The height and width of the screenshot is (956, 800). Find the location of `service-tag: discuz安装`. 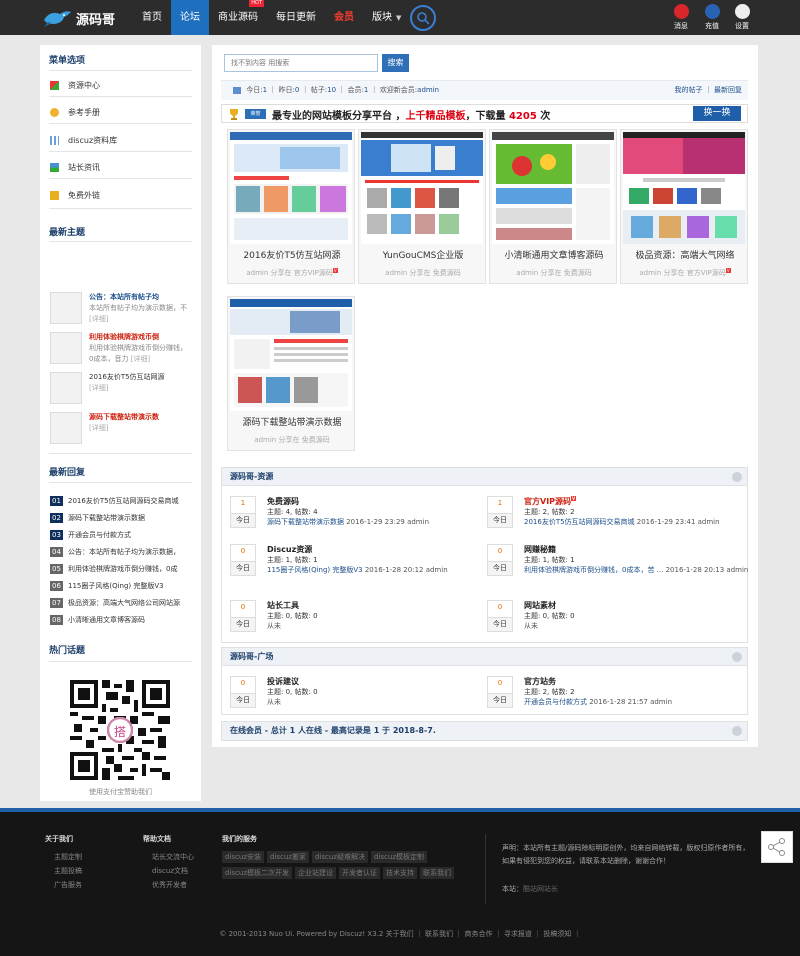

service-tag: discuz安装 is located at coordinates (243, 857).